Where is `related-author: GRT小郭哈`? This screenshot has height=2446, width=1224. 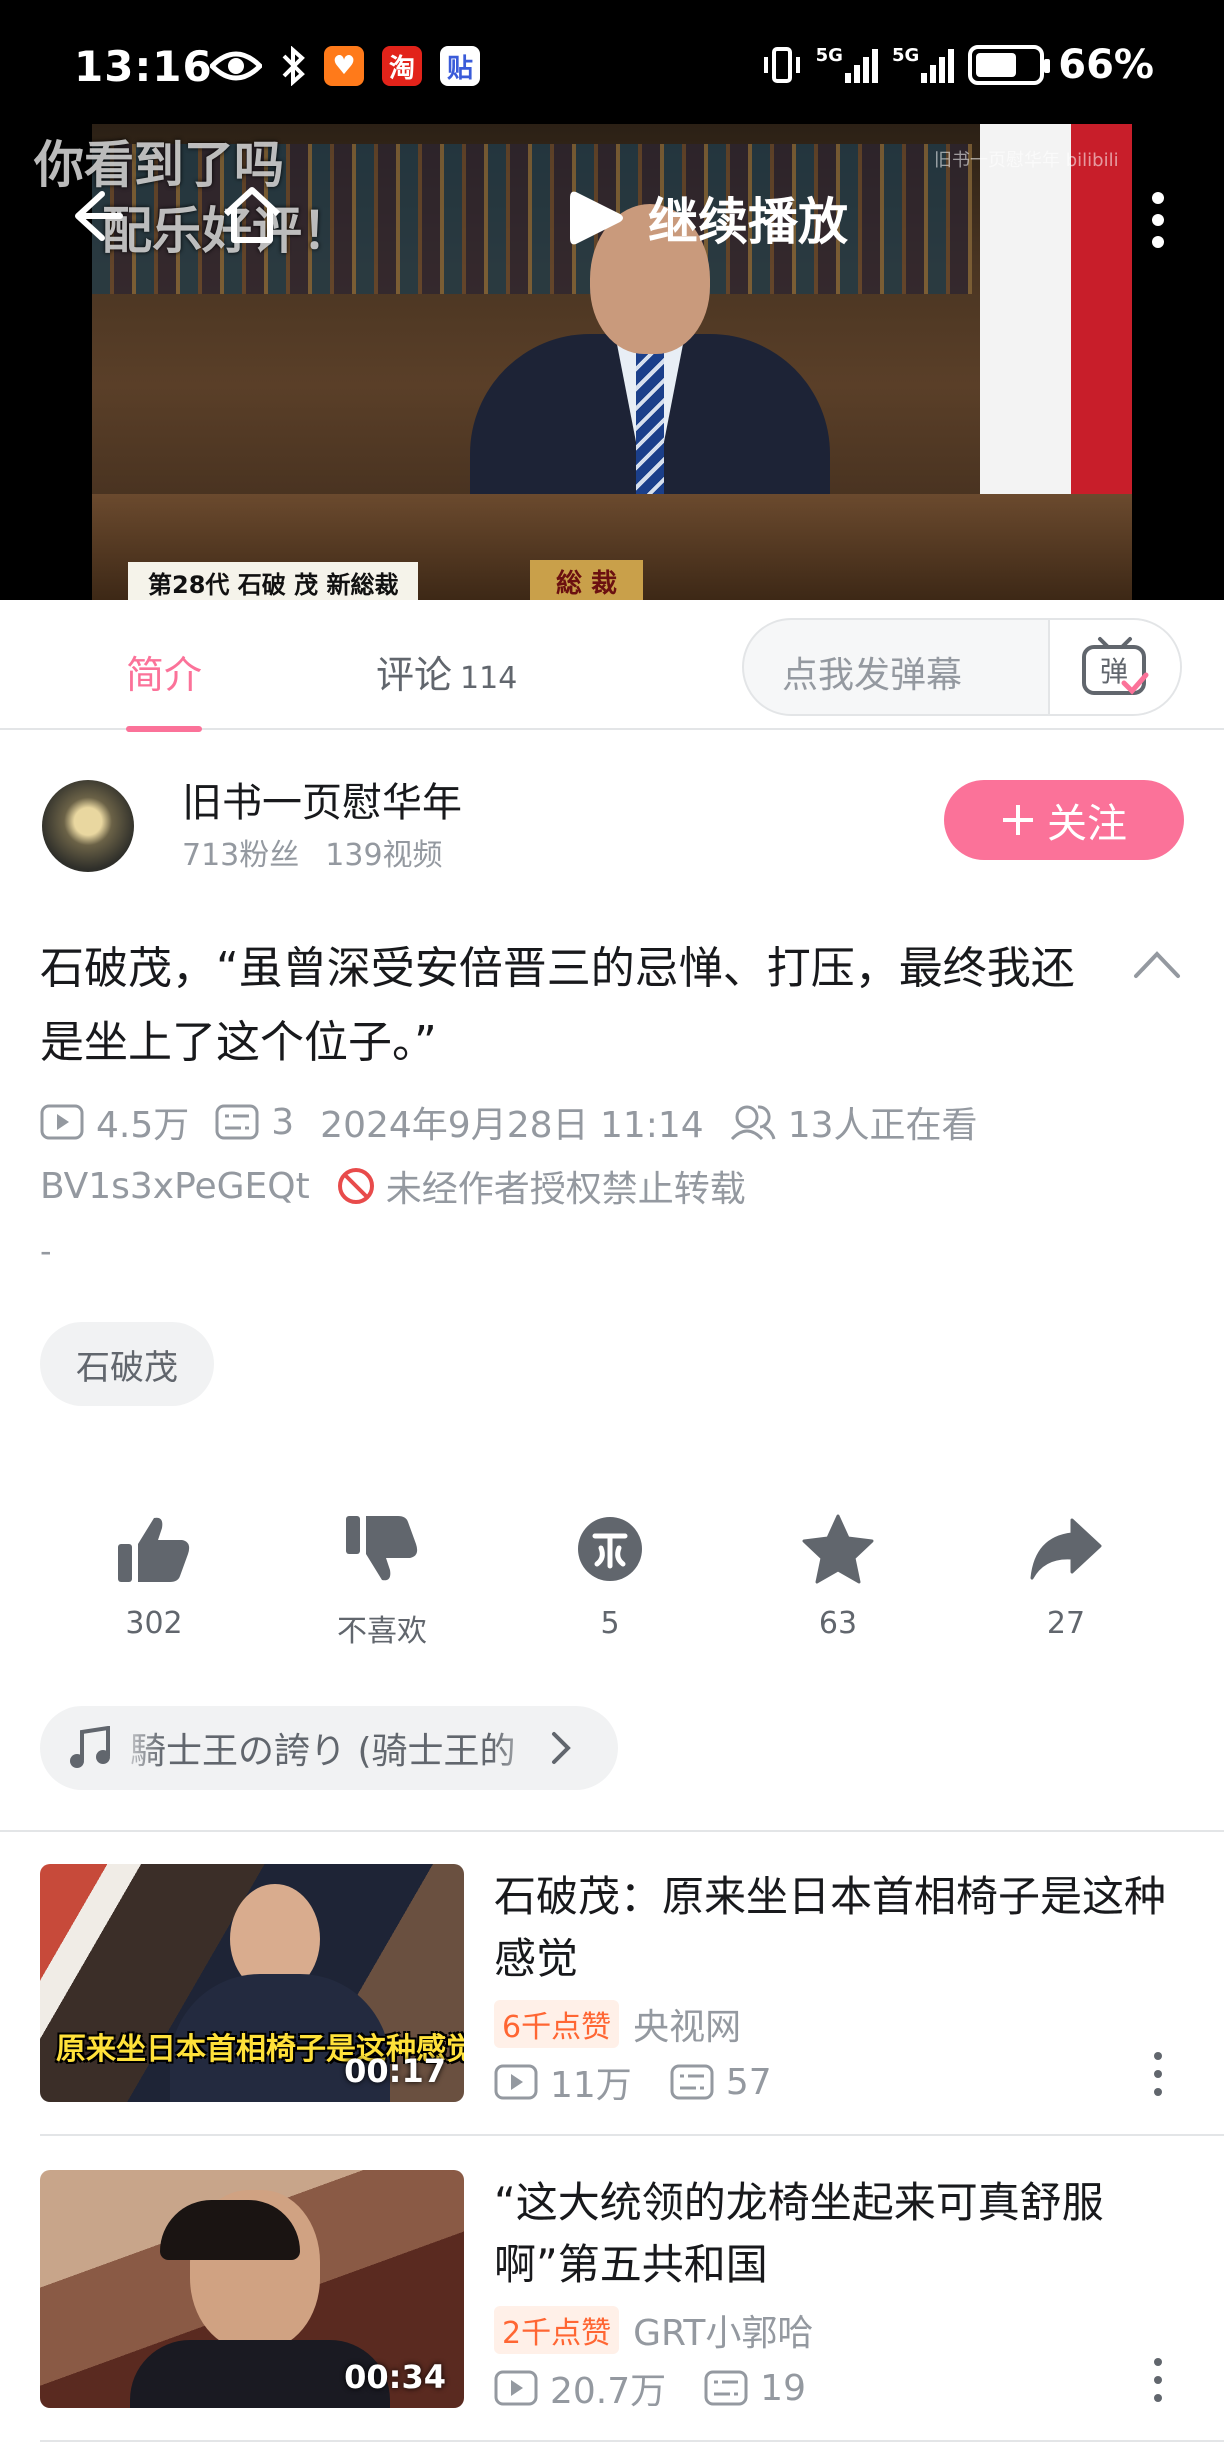
related-author: GRT小郭哈 is located at coordinates (723, 2333).